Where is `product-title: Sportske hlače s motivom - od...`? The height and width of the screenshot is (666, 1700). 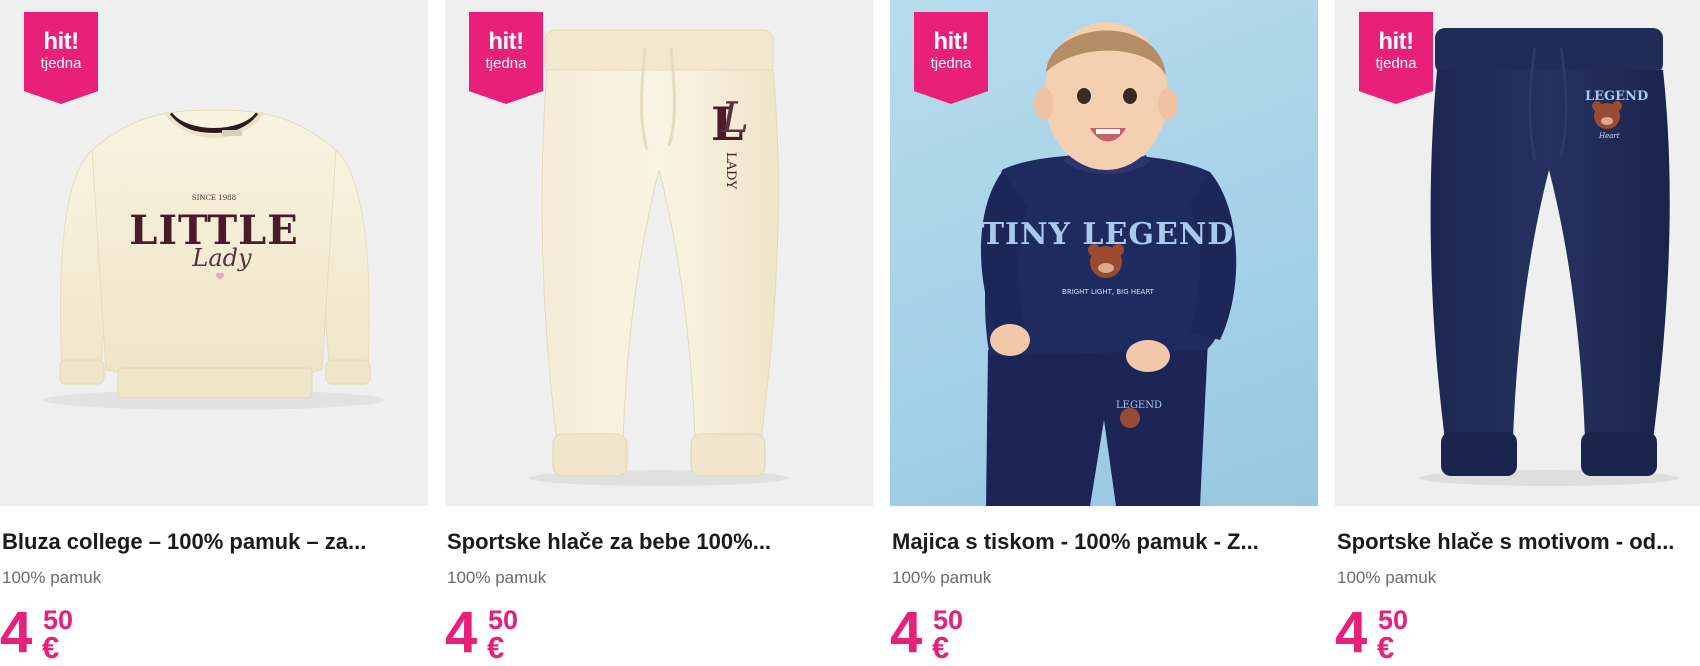 product-title: Sportske hlače s motivom - od... is located at coordinates (1518, 542).